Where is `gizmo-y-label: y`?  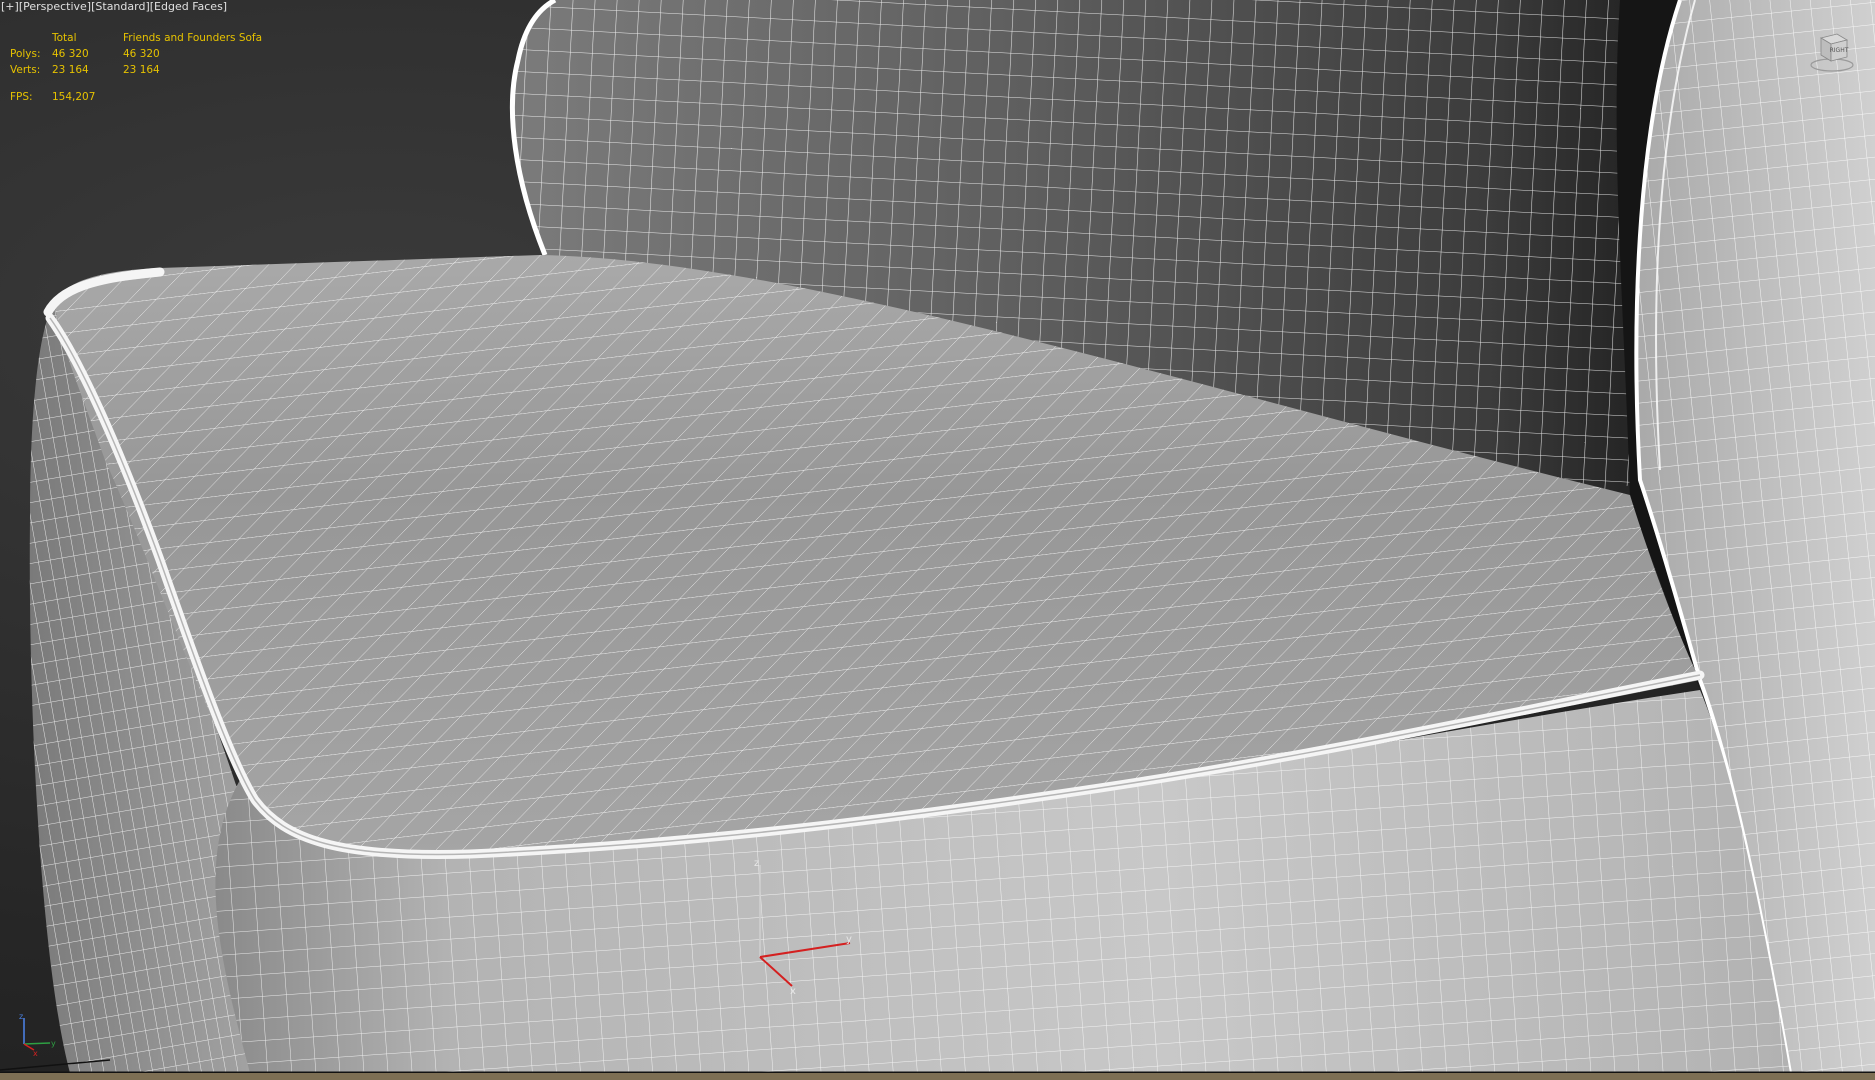 gizmo-y-label: y is located at coordinates (849, 939).